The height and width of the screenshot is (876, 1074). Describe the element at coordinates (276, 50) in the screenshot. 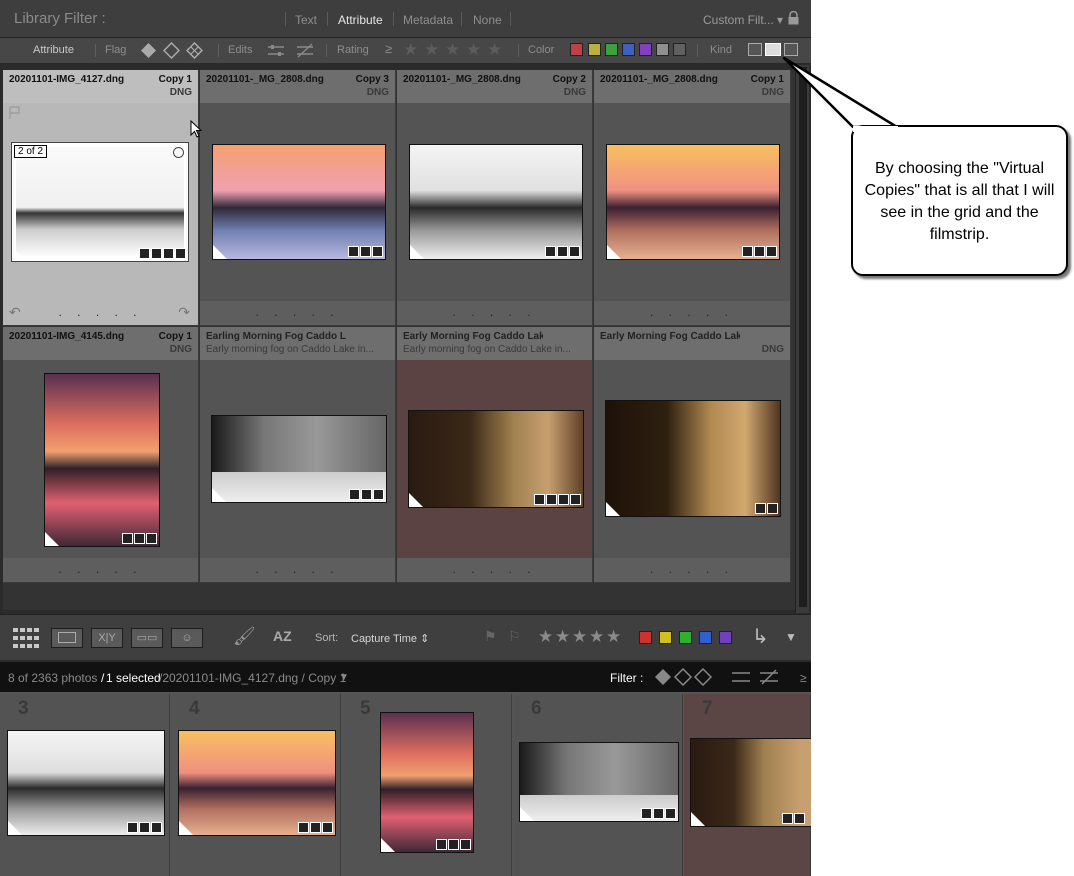

I see `edited-filter-icon` at that location.